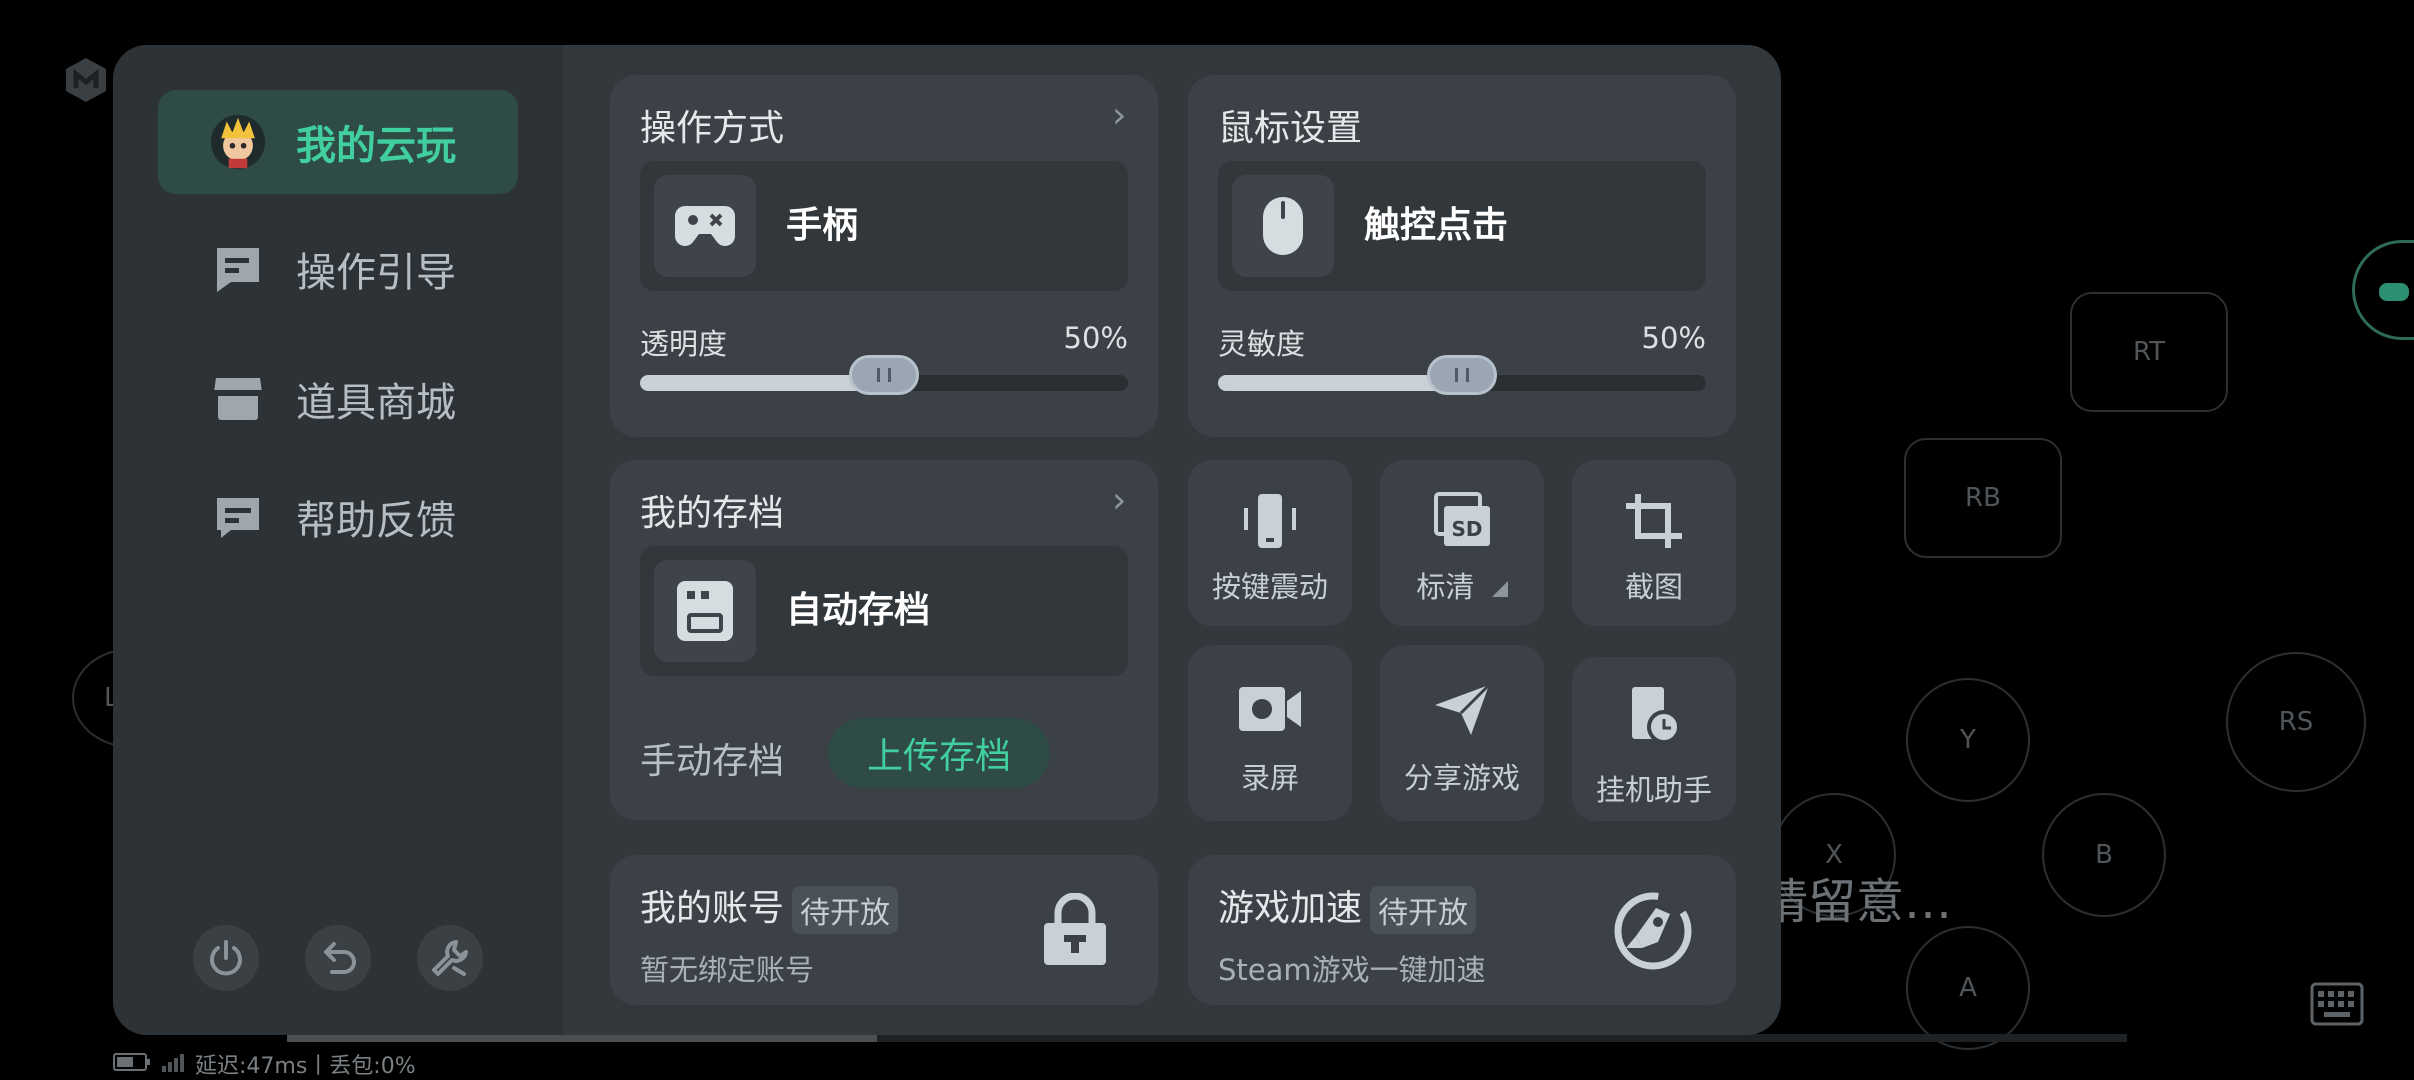  I want to click on quality-label: 标清, so click(1445, 587).